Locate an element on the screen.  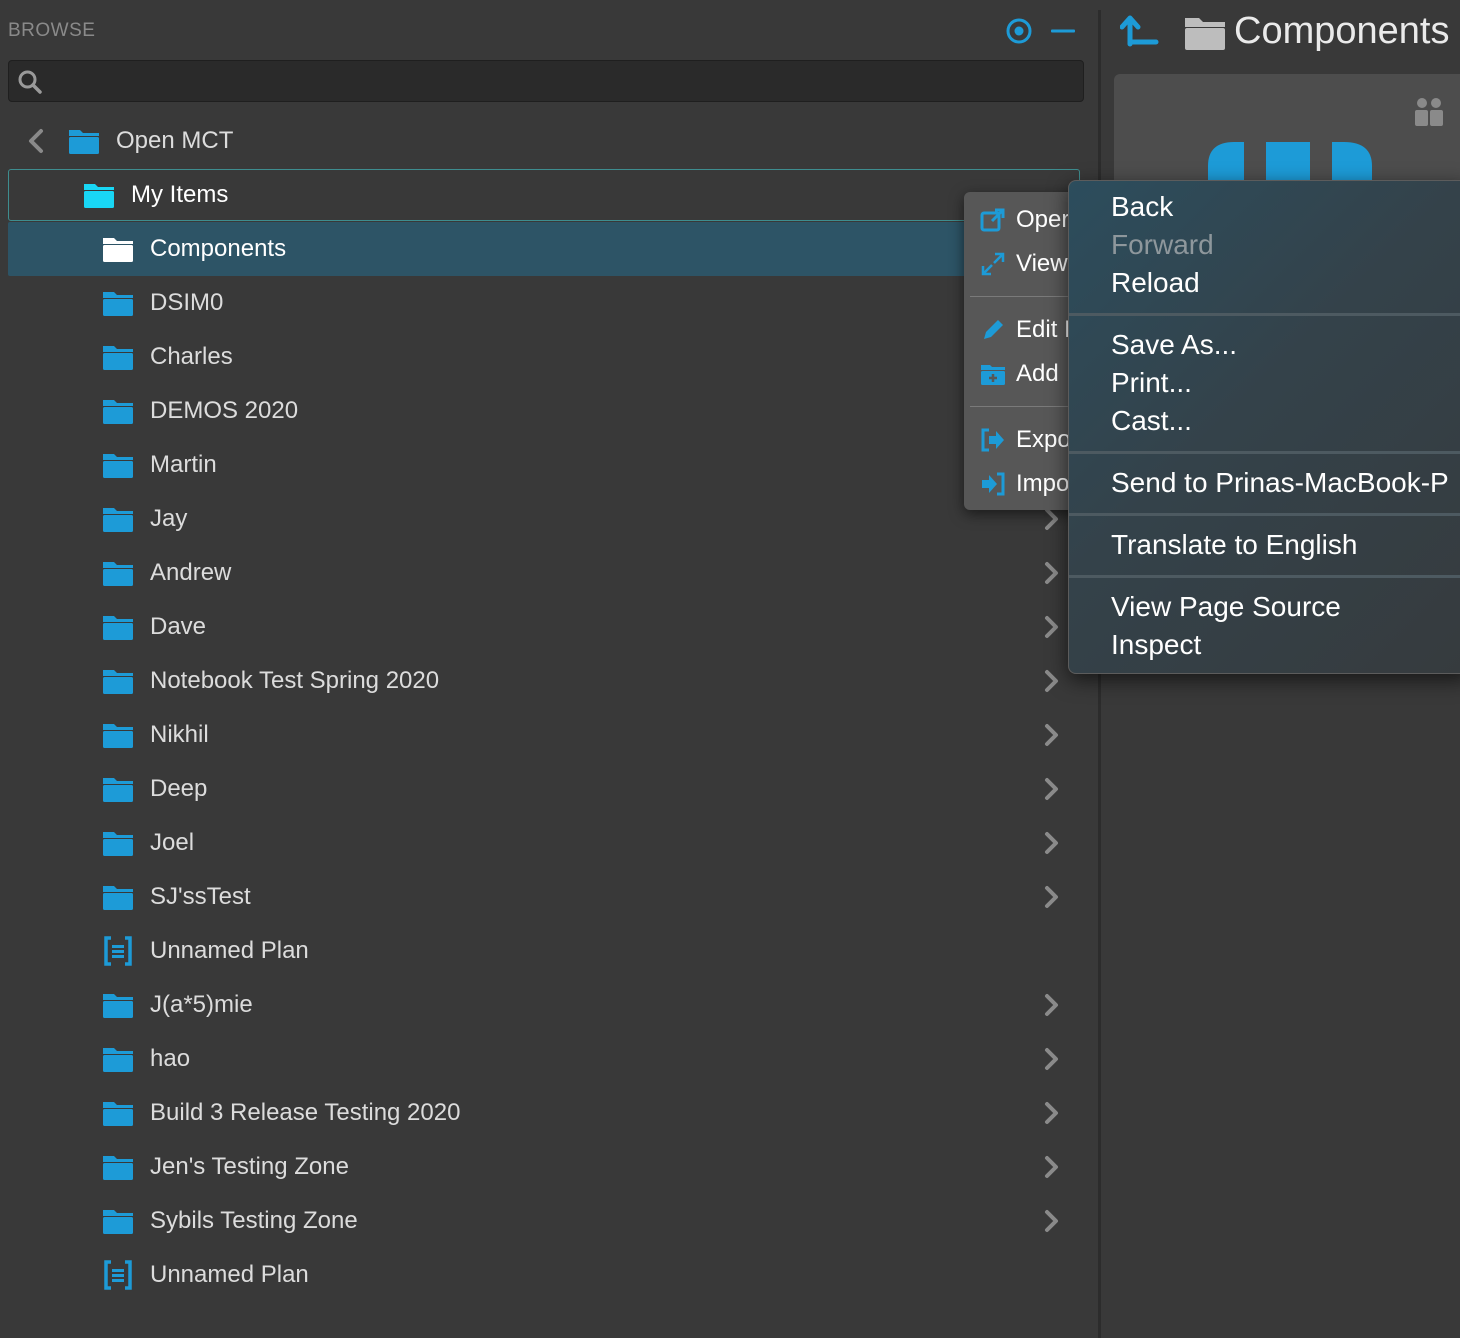
search-input is located at coordinates (565, 82).